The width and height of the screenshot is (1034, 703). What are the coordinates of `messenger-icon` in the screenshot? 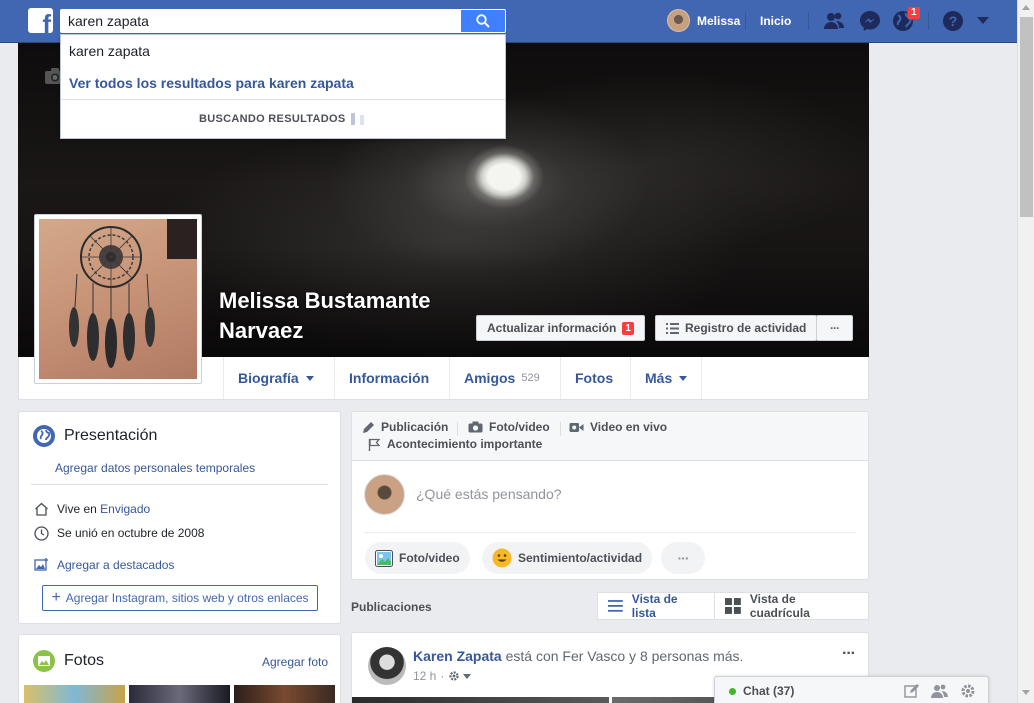 It's located at (870, 21).